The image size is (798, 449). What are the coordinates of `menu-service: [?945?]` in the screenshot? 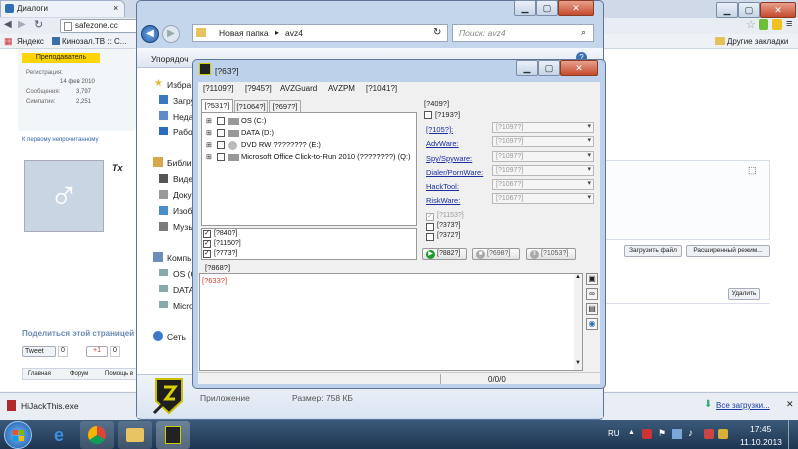 It's located at (258, 88).